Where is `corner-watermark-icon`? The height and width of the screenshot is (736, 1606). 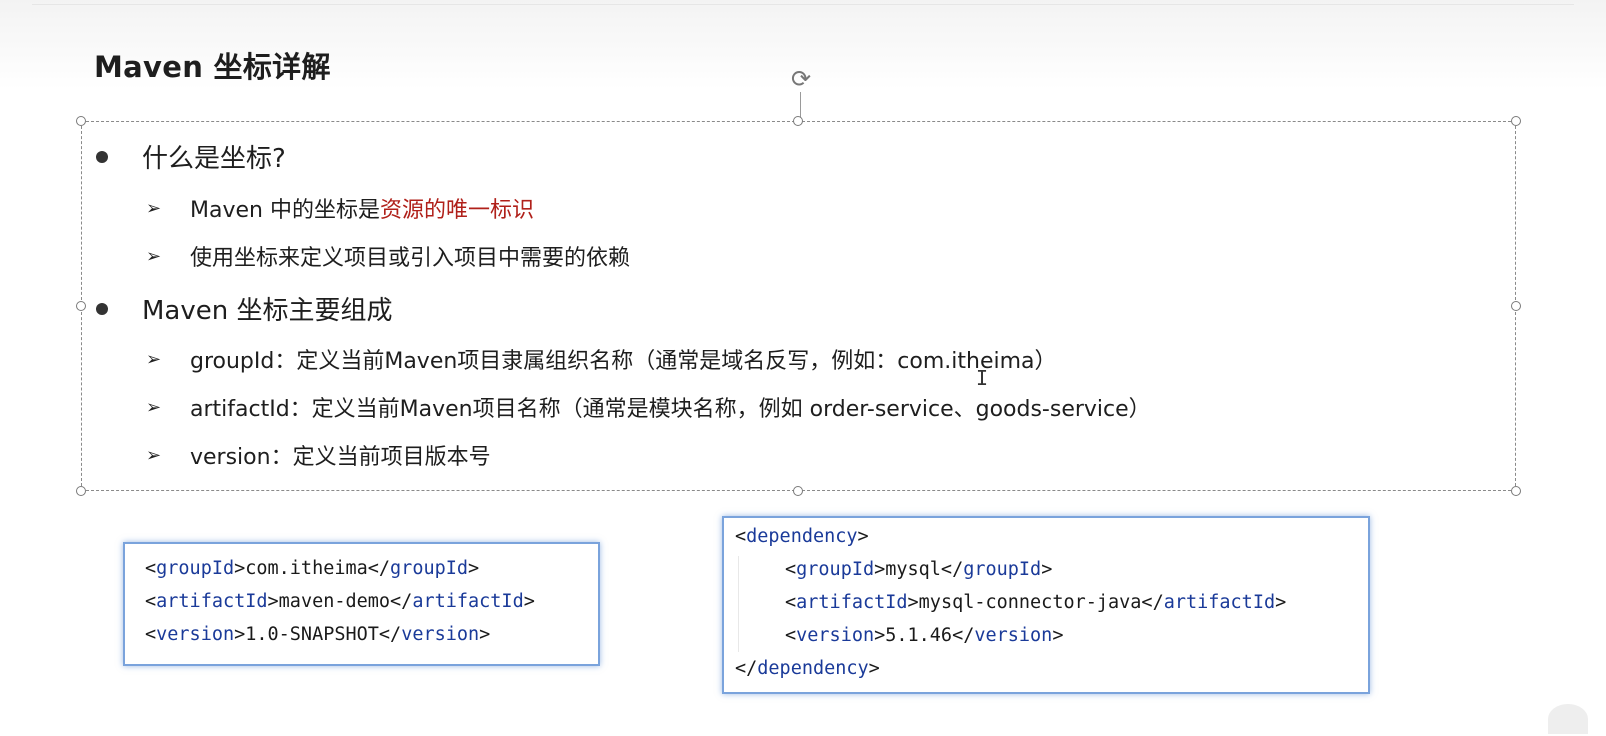
corner-watermark-icon is located at coordinates (1568, 719).